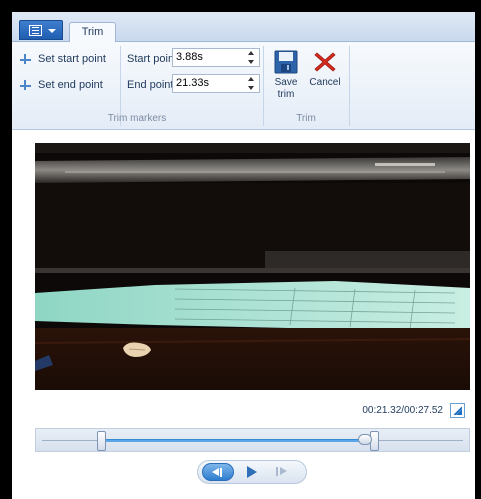 The image size is (481, 499). I want to click on ribbon-divider, so click(349, 86).